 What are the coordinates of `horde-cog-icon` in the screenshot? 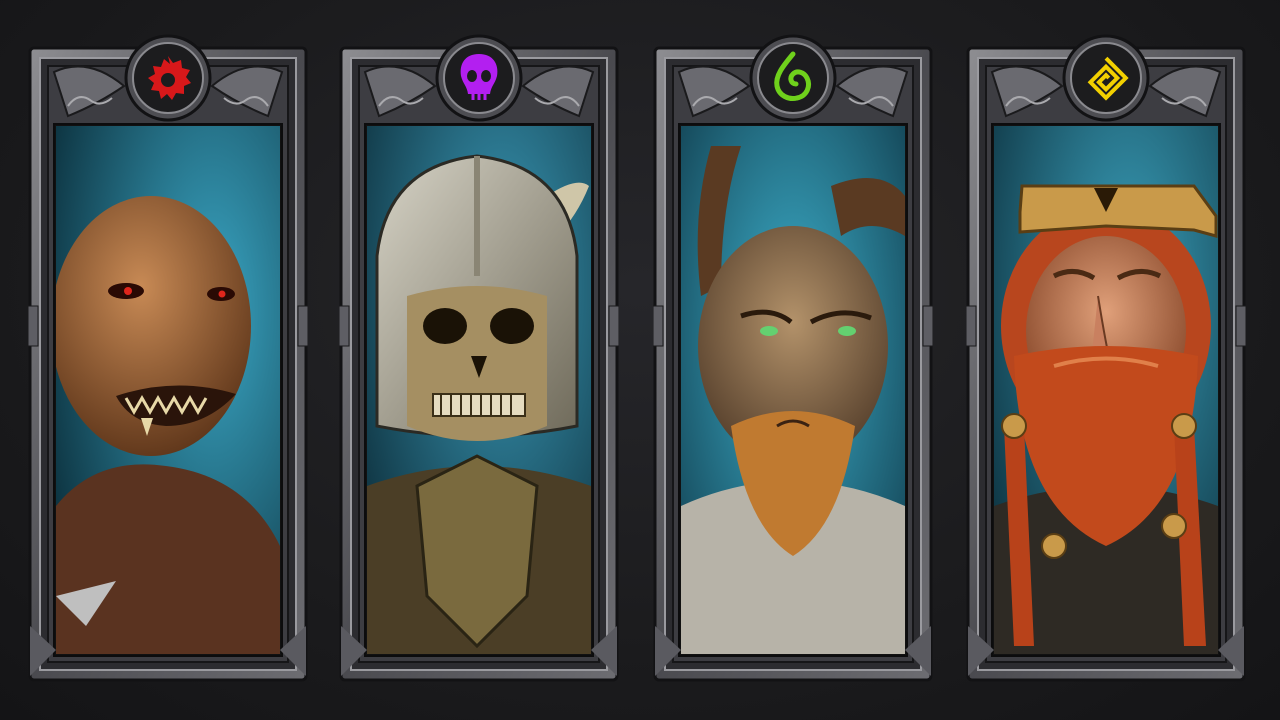 It's located at (168, 78).